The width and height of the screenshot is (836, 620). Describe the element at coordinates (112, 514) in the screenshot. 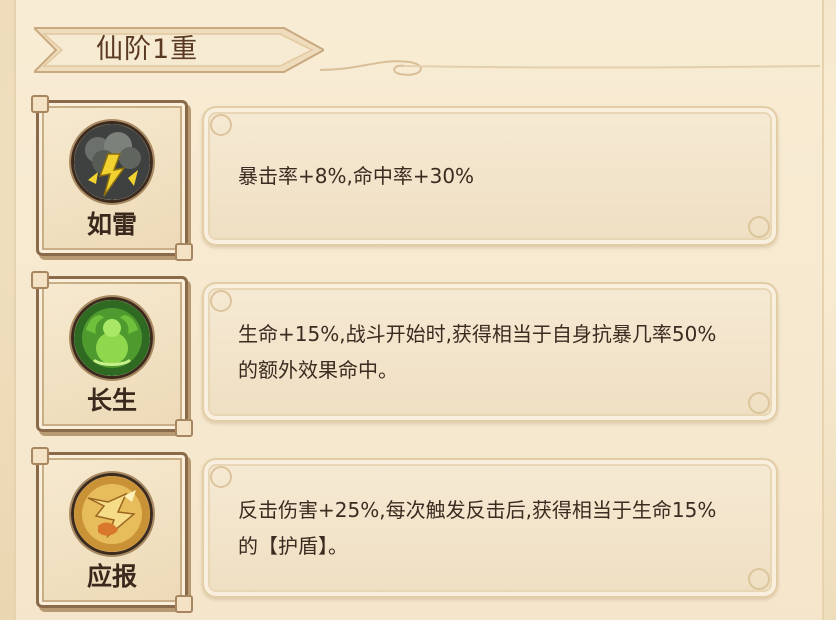

I see `counter-strike-icon` at that location.